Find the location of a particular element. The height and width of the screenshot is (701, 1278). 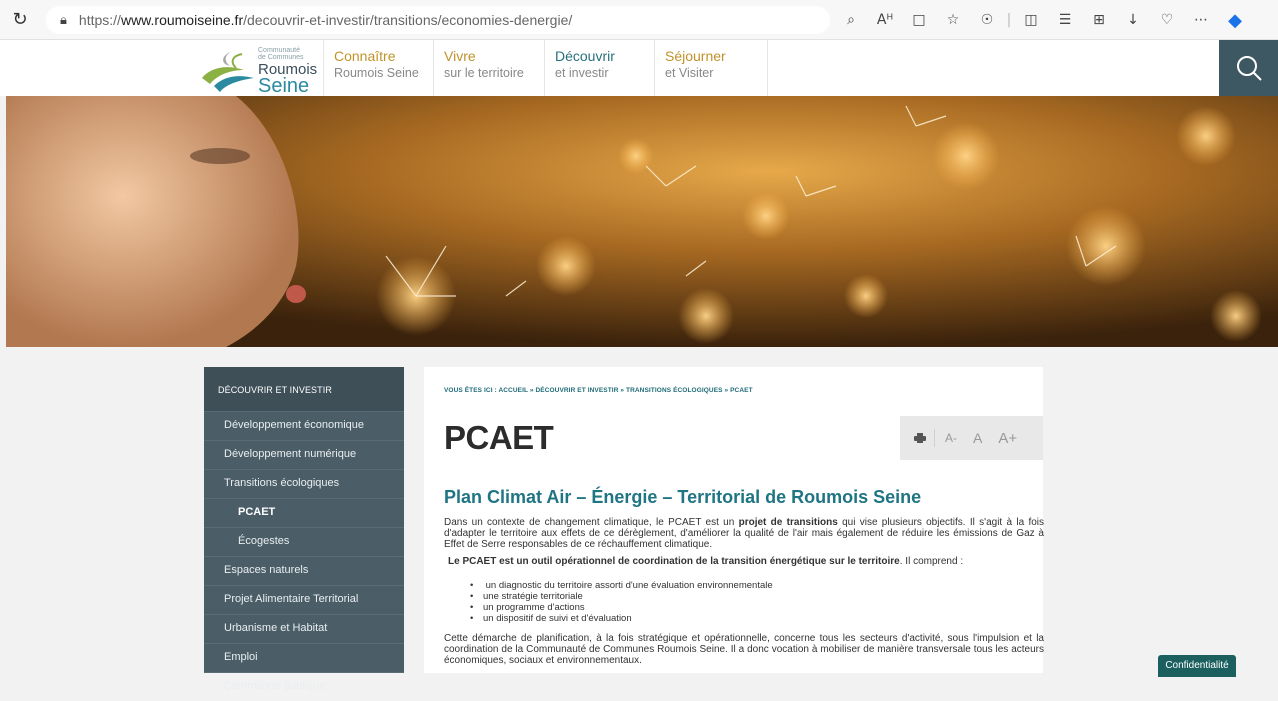

nav-sub-label: et Visiter is located at coordinates (689, 73).